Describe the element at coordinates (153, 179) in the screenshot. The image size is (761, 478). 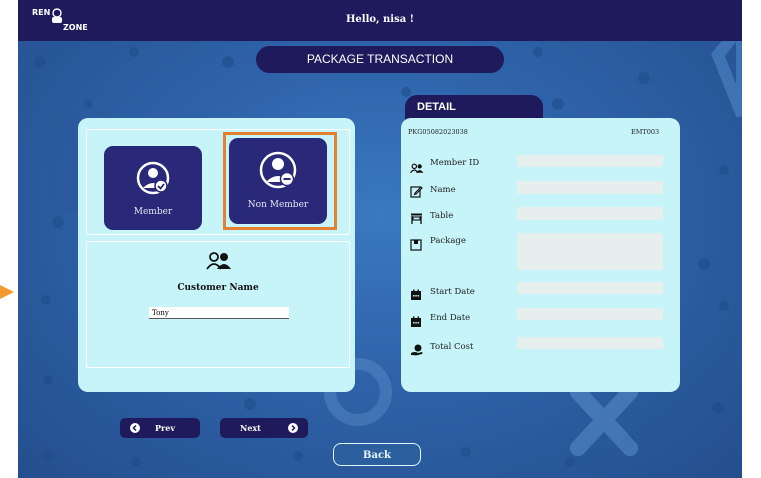
I see `user-check-icon` at that location.